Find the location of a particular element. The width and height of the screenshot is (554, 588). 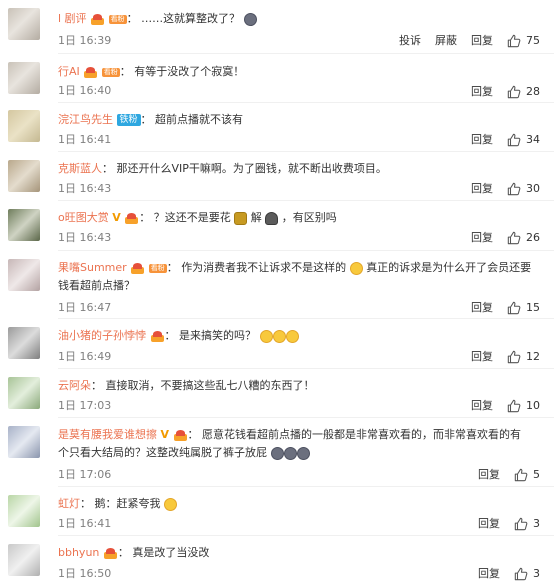

like-button: 30 is located at coordinates (523, 189).